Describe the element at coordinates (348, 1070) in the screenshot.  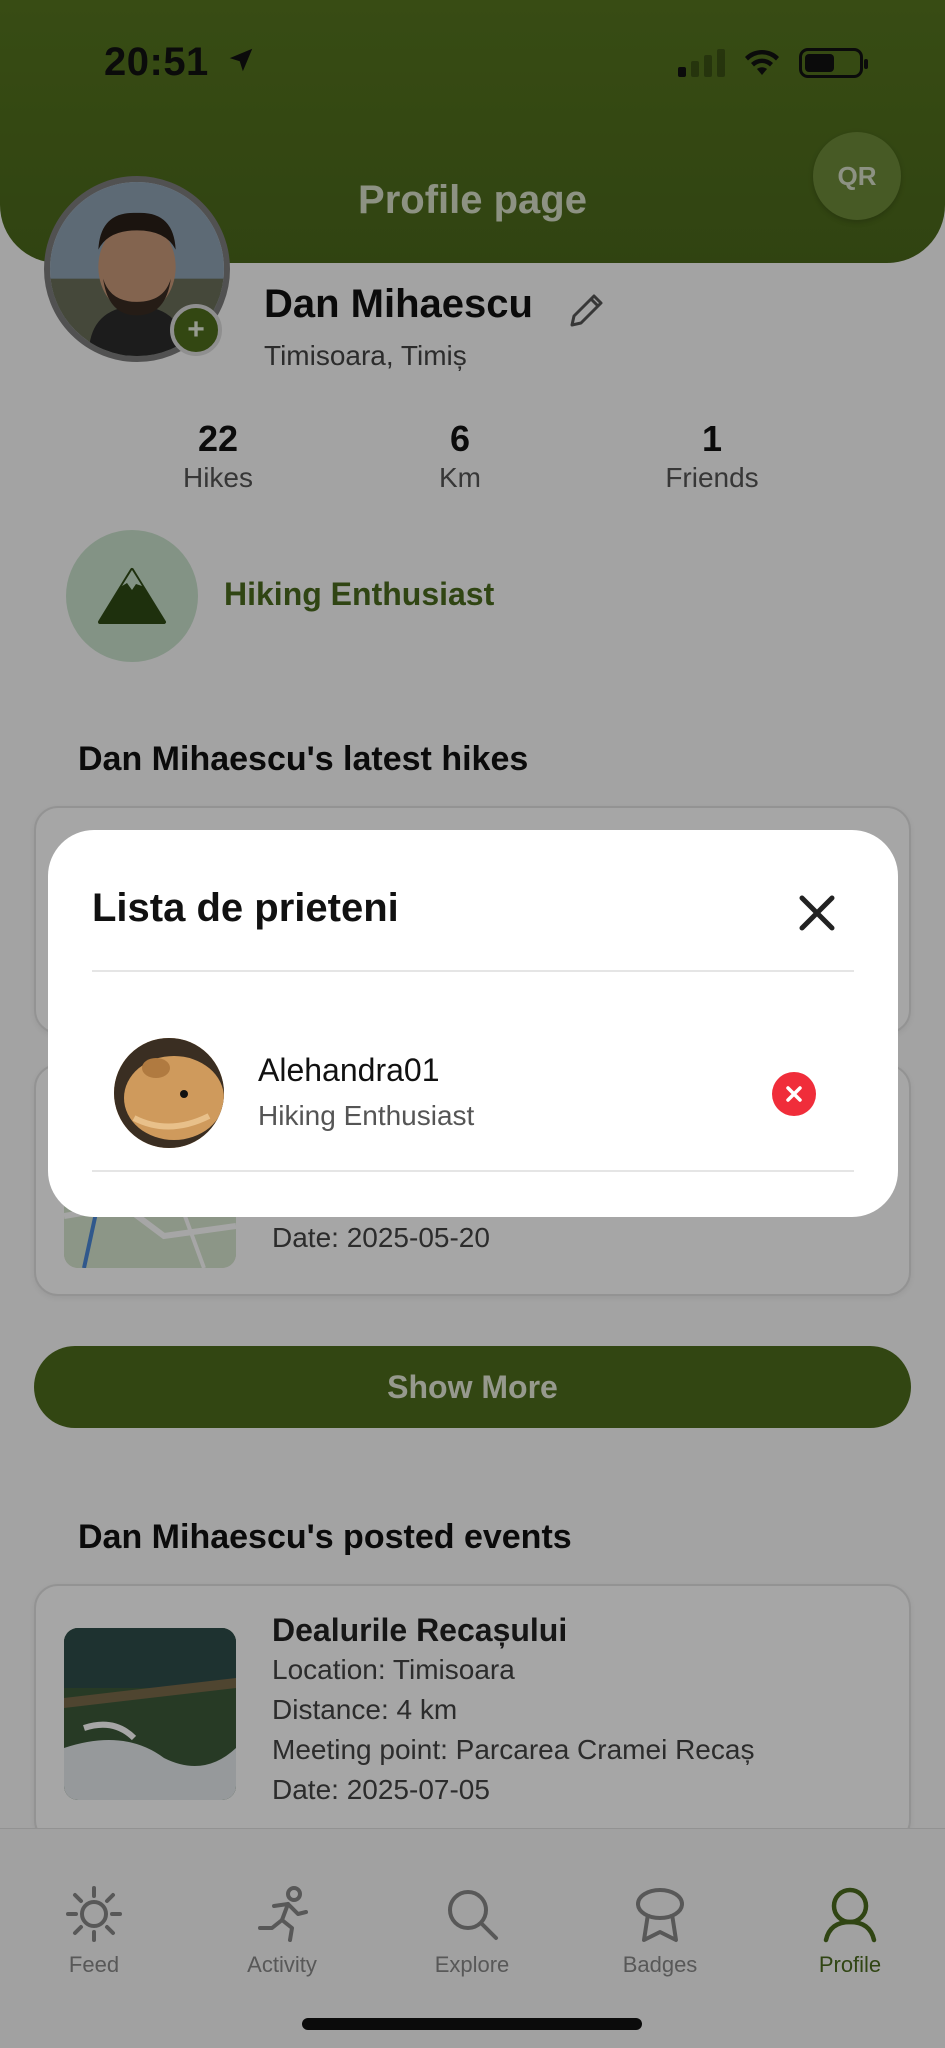
I see `friend-name: Alehandra01` at that location.